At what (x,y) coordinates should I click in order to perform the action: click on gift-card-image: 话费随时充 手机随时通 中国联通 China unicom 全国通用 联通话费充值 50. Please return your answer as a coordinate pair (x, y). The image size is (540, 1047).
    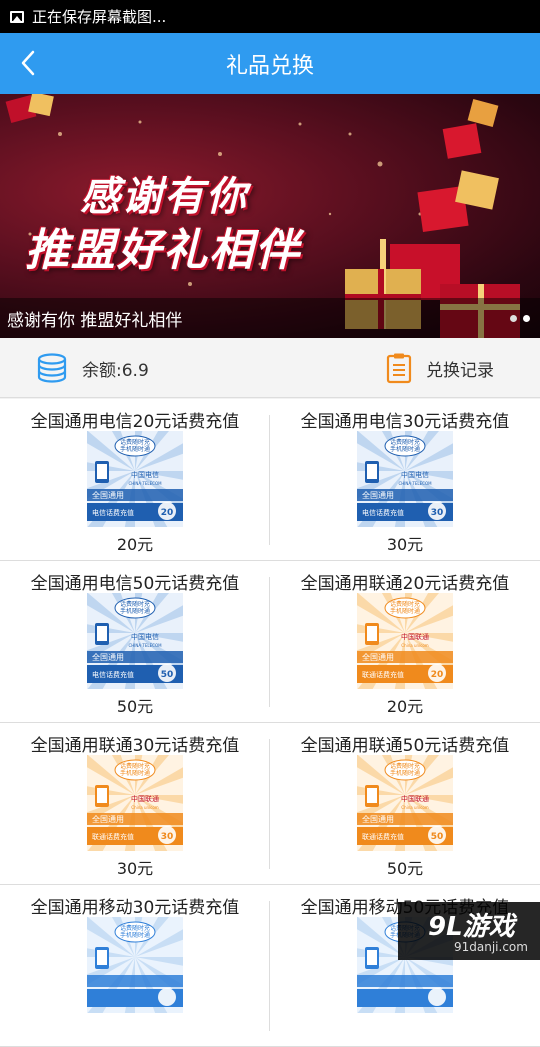
    Looking at the image, I should click on (405, 795).